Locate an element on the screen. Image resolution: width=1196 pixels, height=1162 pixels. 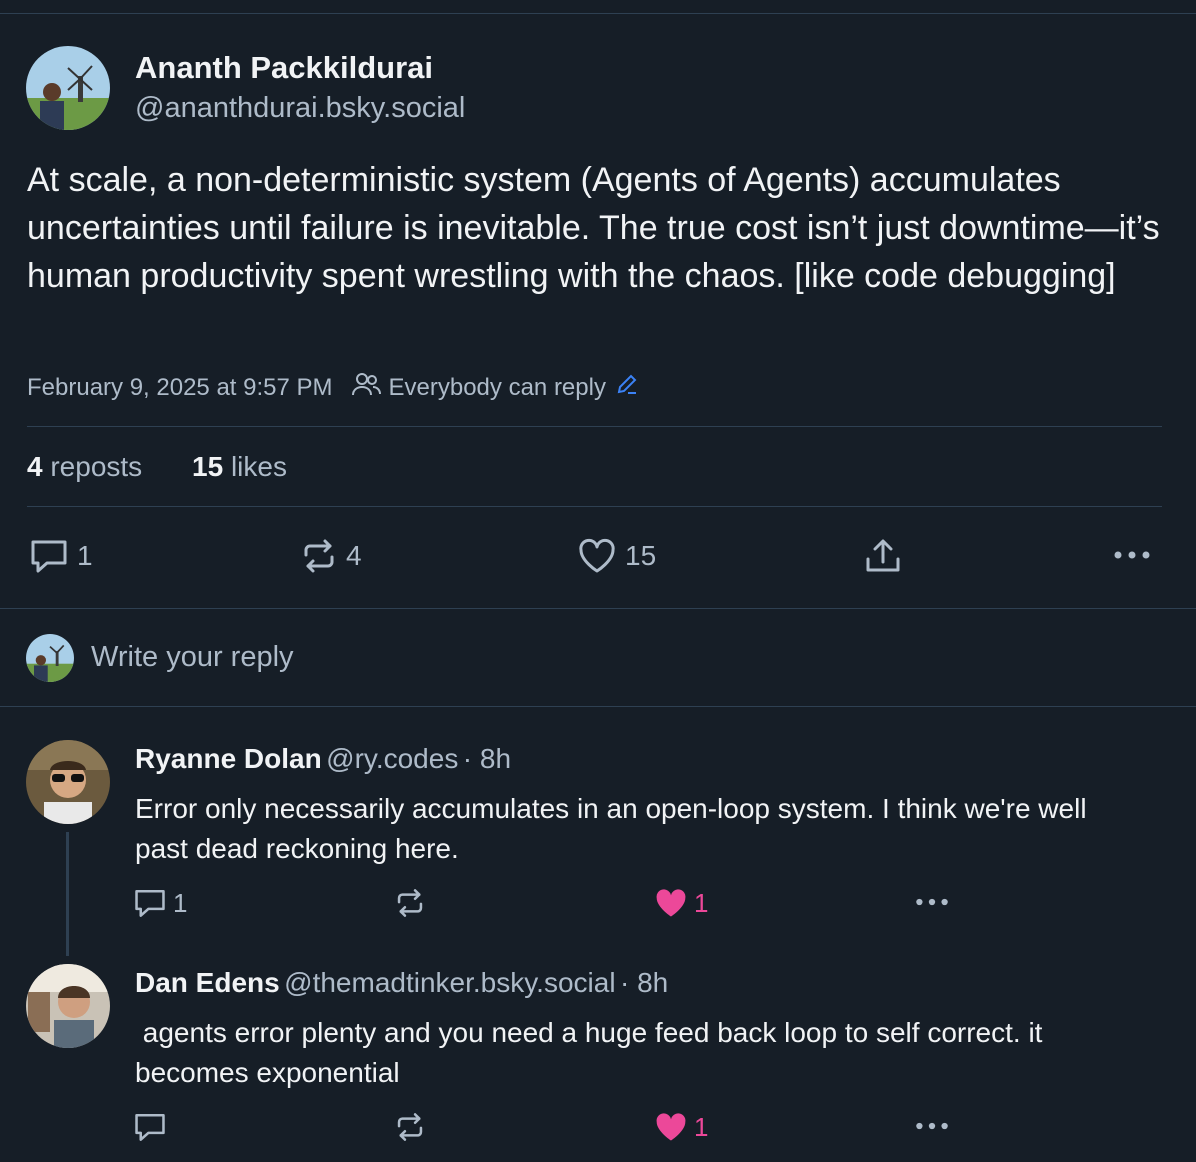
author-handle: @ananthdurai.bsky.social is located at coordinates (300, 108).